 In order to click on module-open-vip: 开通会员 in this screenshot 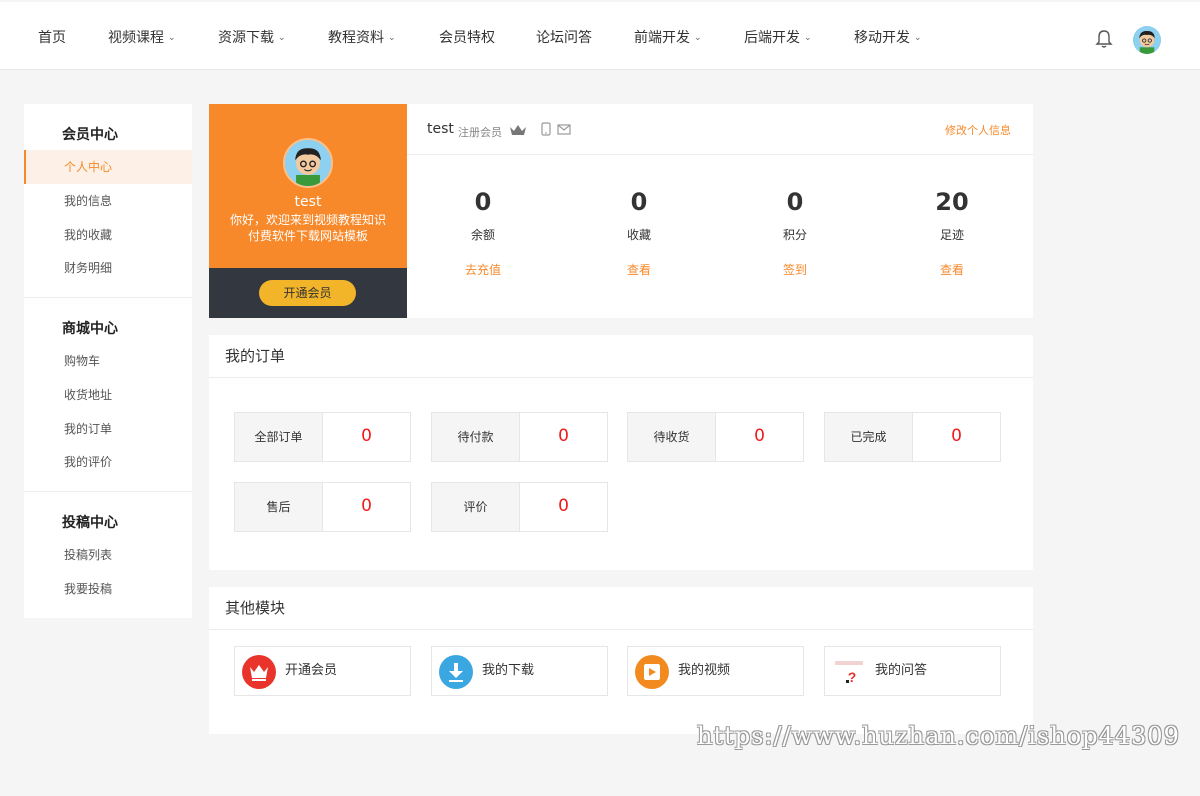, I will do `click(322, 671)`.